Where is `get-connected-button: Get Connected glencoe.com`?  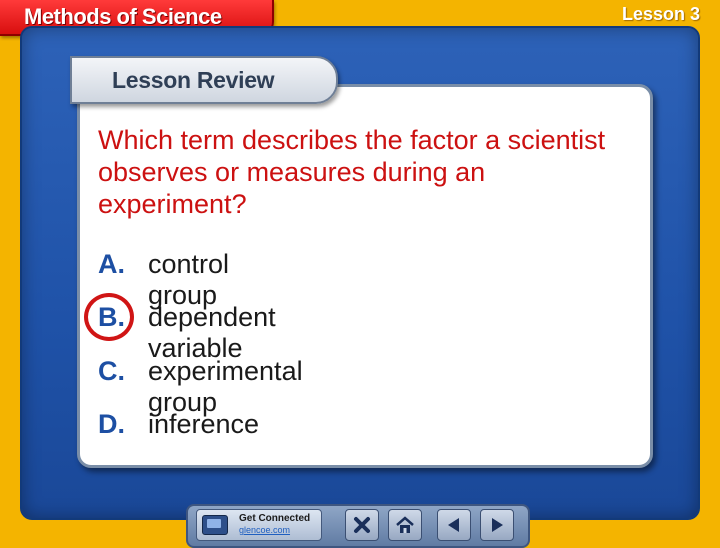 get-connected-button: Get Connected glencoe.com is located at coordinates (259, 525).